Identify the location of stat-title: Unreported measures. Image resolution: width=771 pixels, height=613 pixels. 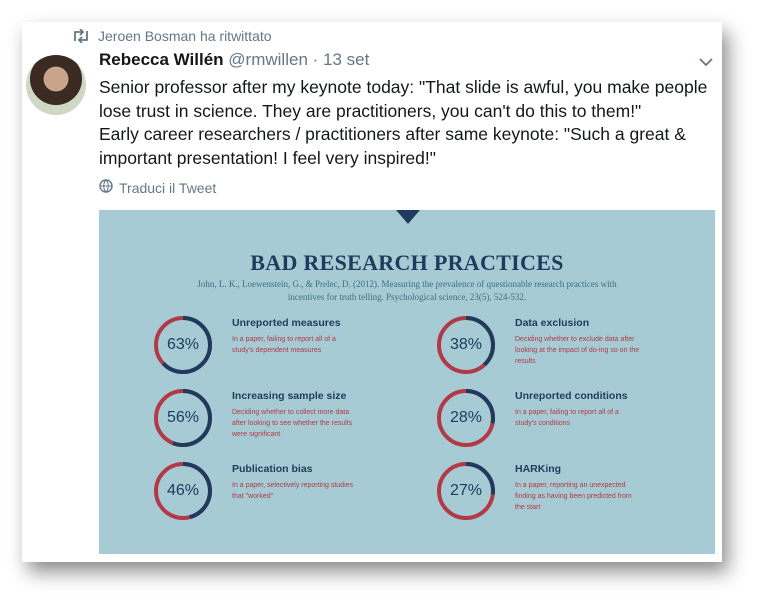
(286, 323).